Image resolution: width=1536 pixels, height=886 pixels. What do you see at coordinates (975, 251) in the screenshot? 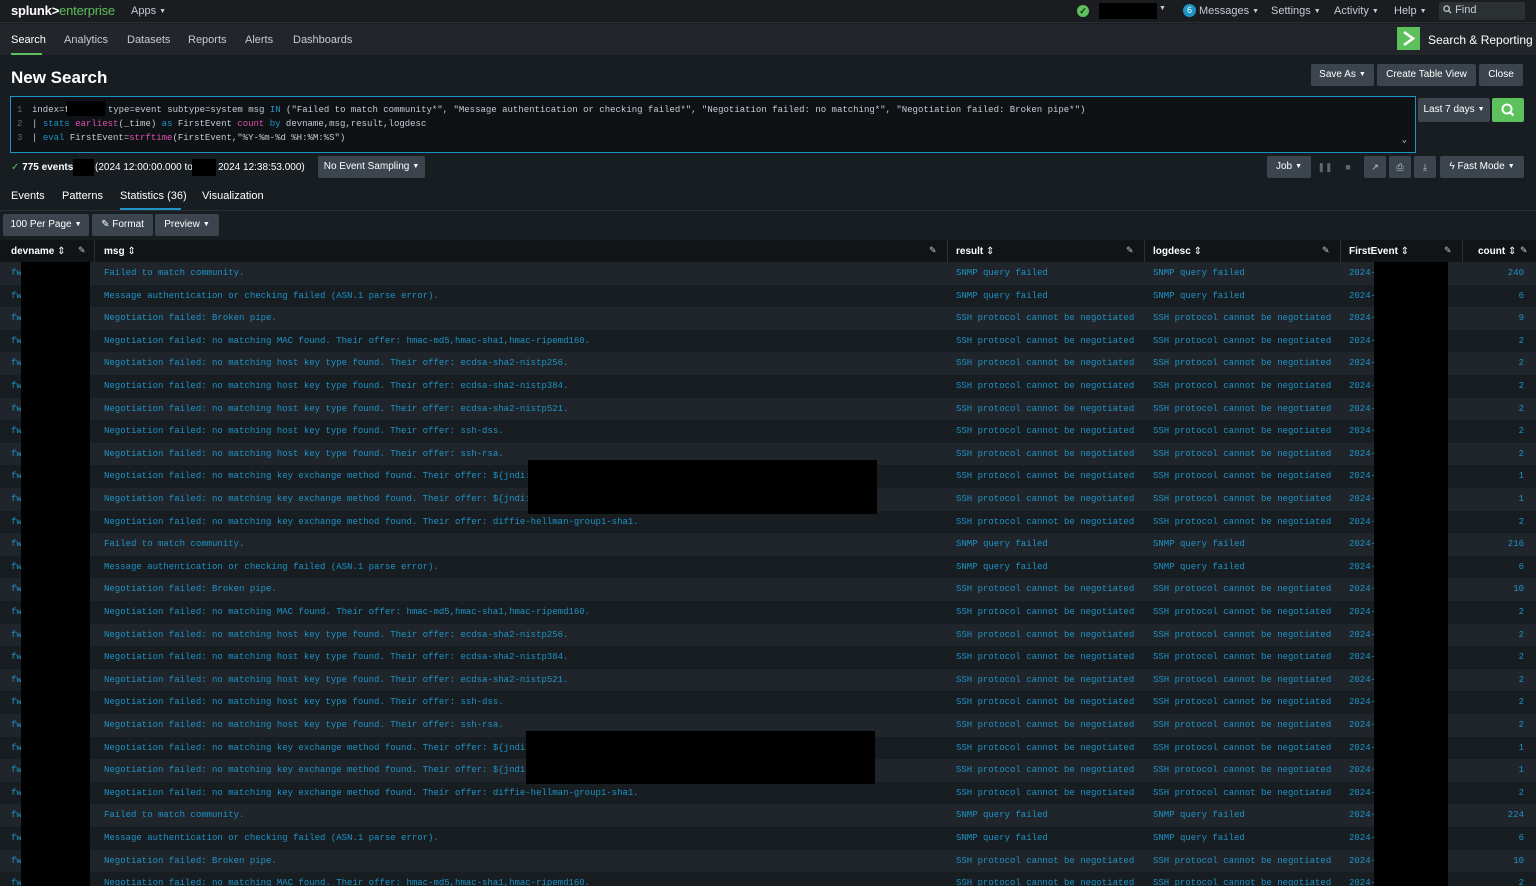
I see `column-header-result: result ⇕` at bounding box center [975, 251].